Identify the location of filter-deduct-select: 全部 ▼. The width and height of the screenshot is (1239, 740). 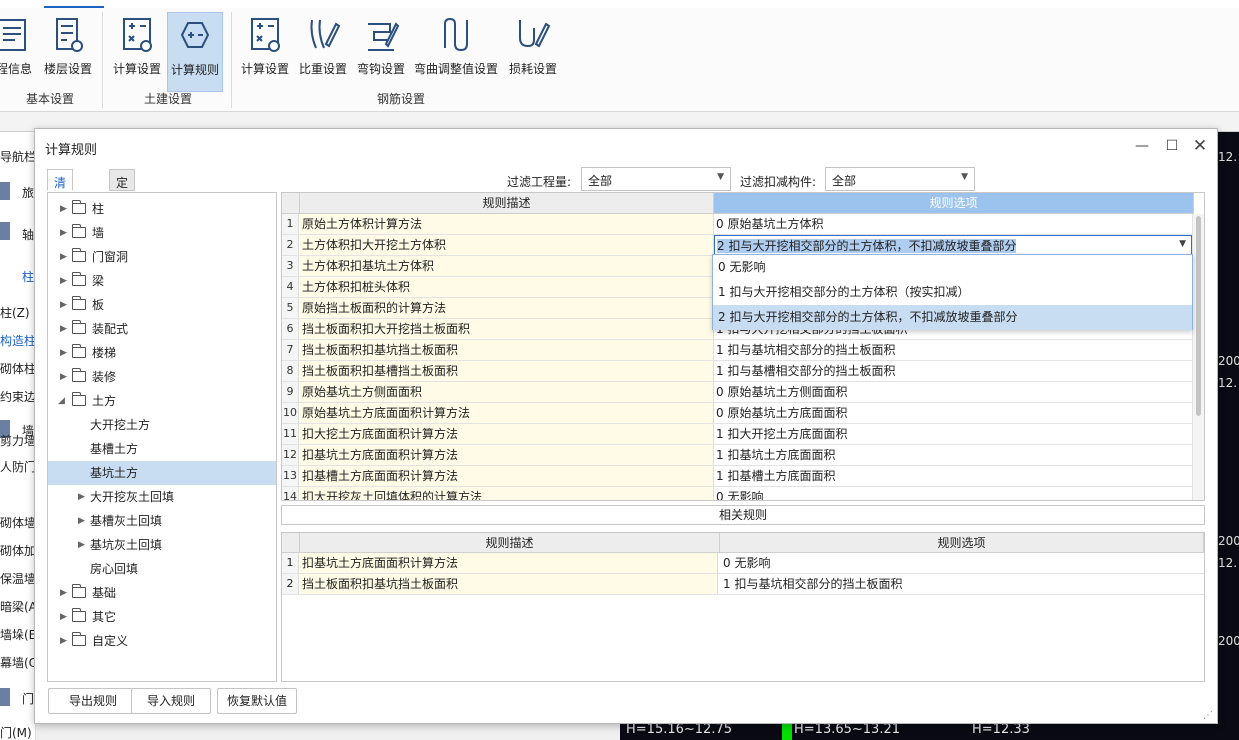
(900, 179).